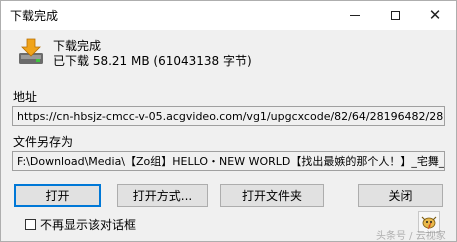 This screenshot has height=242, width=457. Describe the element at coordinates (25, 97) in the screenshot. I see `address-label: 地址` at that location.